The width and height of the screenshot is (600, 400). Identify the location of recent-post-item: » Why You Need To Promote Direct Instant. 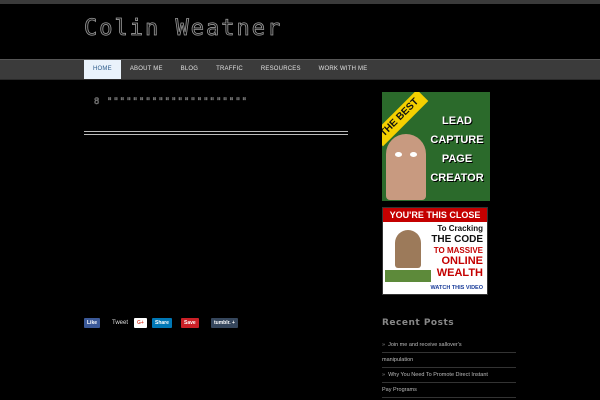
(449, 375).